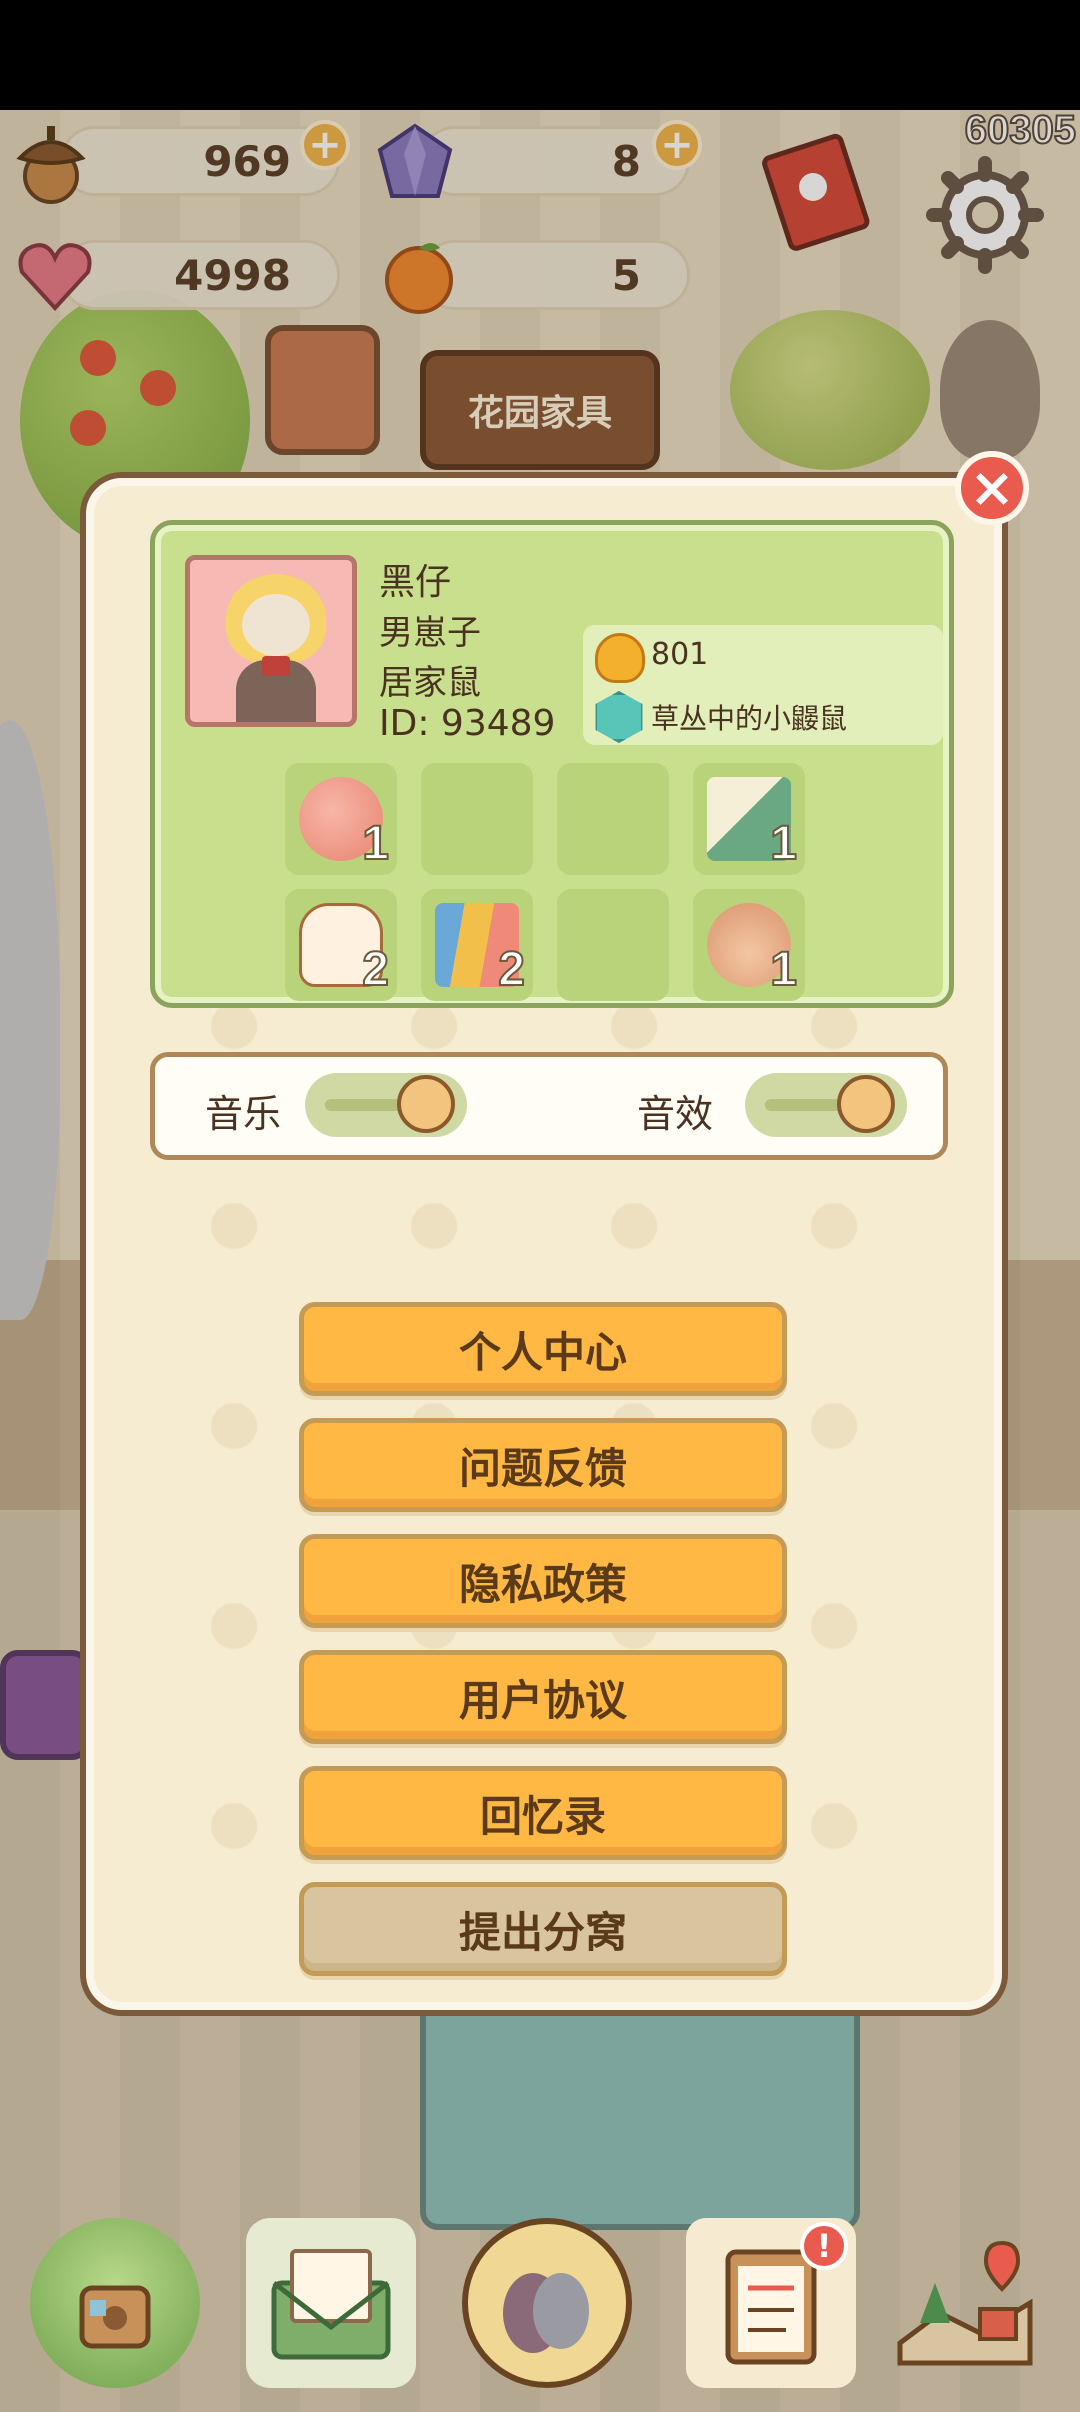  What do you see at coordinates (426, 1104) in the screenshot?
I see `music-toggle-knob` at bounding box center [426, 1104].